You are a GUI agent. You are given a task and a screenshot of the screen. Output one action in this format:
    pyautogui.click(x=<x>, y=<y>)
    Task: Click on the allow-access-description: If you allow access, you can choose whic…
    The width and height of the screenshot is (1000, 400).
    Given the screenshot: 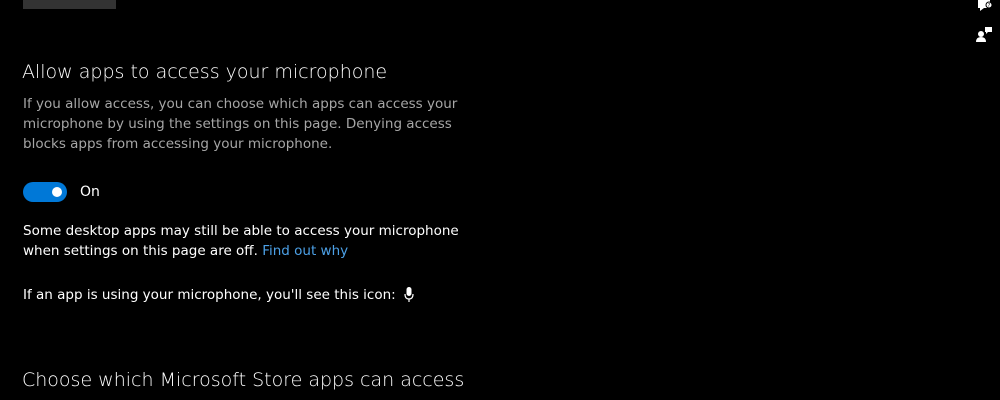 What is the action you would take?
    pyautogui.click(x=240, y=124)
    